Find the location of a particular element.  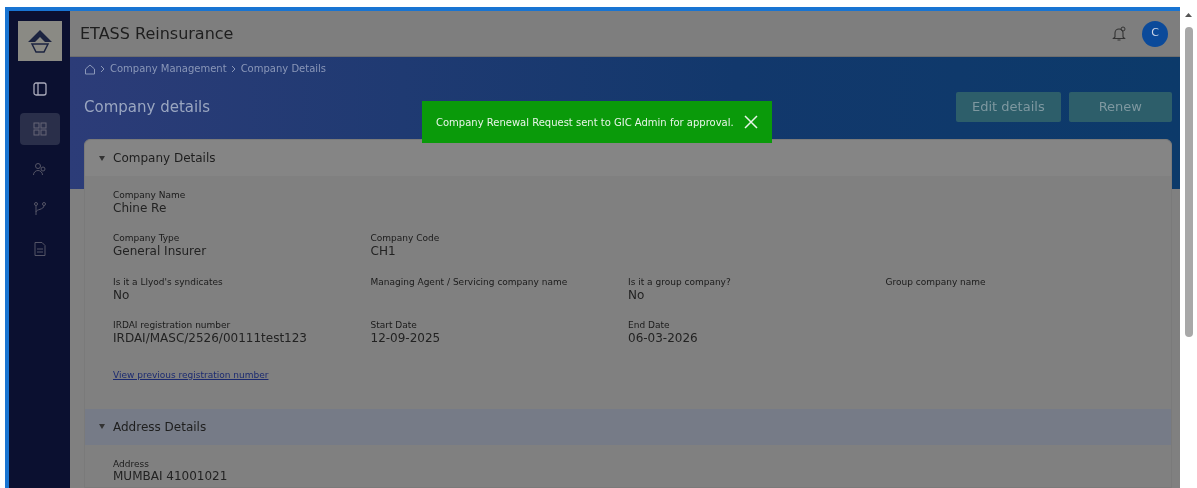

field-label: Address is located at coordinates (131, 464).